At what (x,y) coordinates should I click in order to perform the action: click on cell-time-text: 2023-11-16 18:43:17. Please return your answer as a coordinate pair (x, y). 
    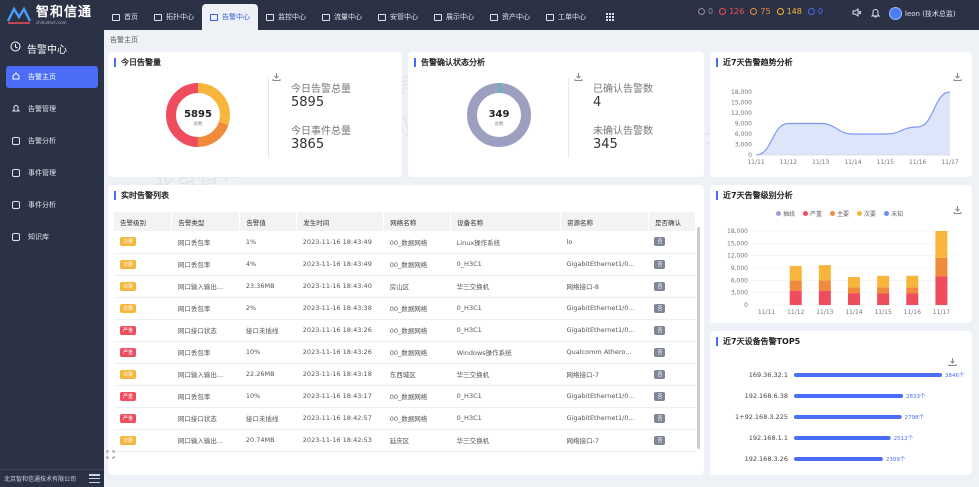
    Looking at the image, I should click on (337, 396).